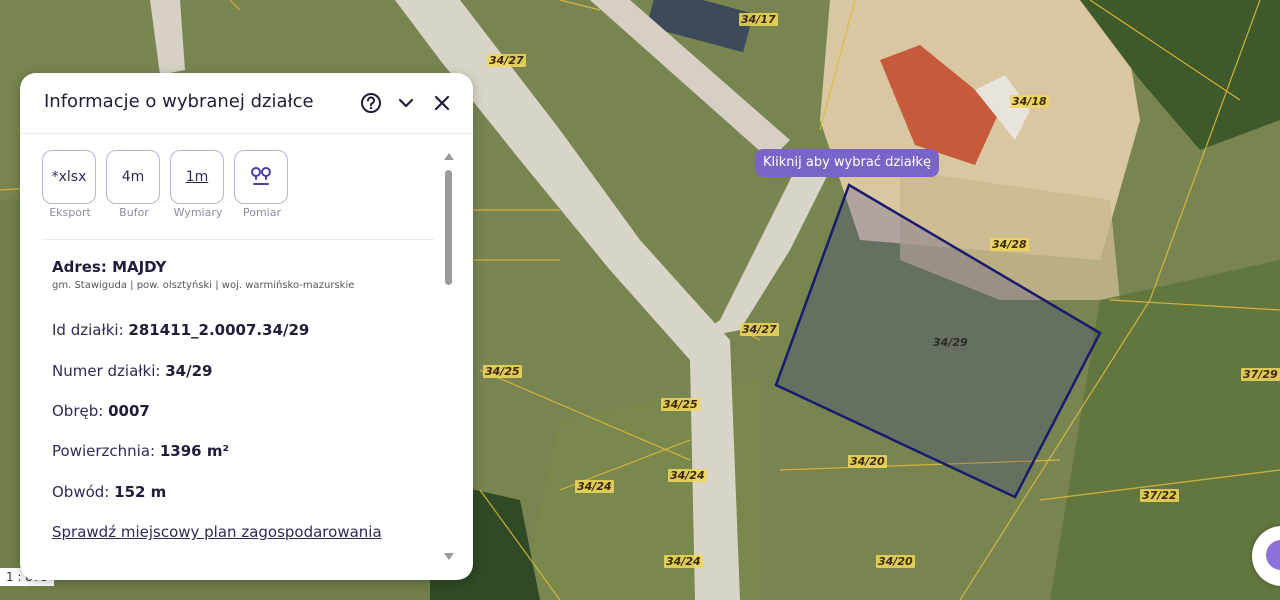  I want to click on parcel-label: 34/17, so click(758, 19).